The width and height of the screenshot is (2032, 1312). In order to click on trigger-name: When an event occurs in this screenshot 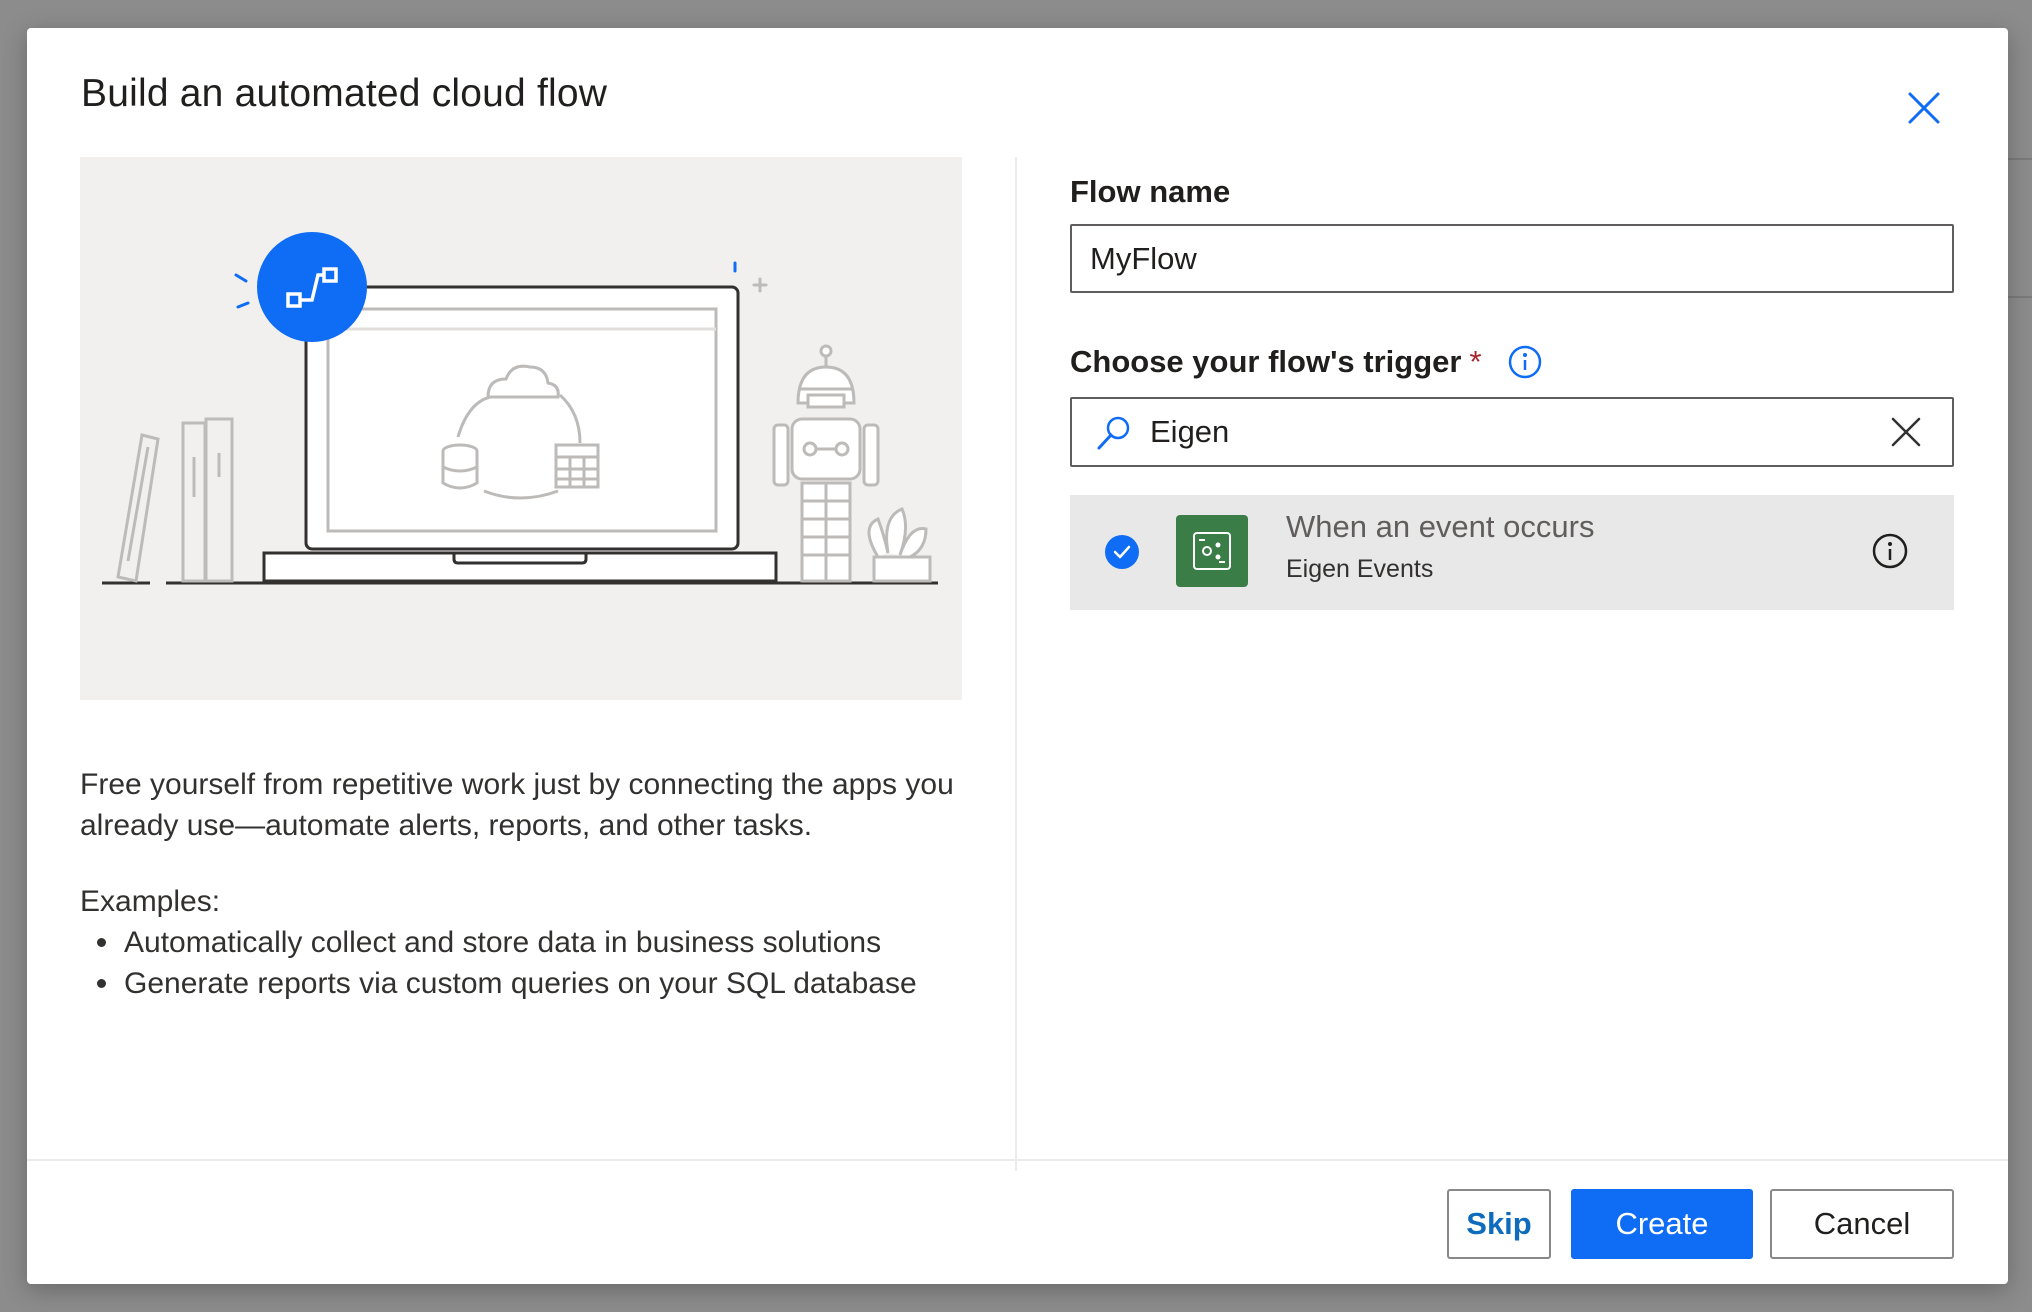, I will do `click(1440, 526)`.